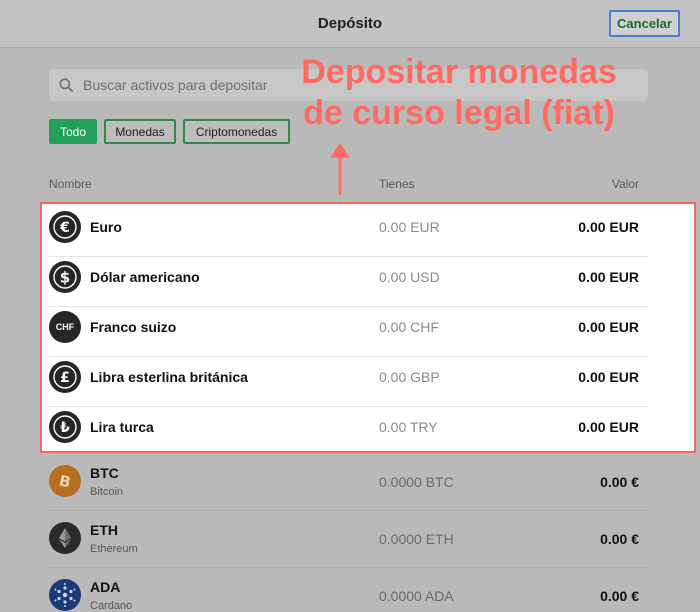 This screenshot has height=612, width=700. Describe the element at coordinates (65, 538) in the screenshot. I see `ethereum-icon` at that location.